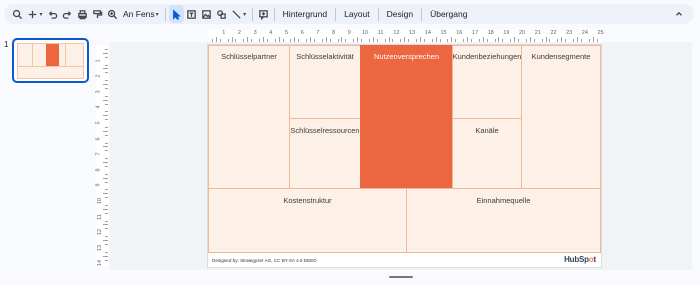  What do you see at coordinates (487, 130) in the screenshot?
I see `cell-label: Kanäle` at bounding box center [487, 130].